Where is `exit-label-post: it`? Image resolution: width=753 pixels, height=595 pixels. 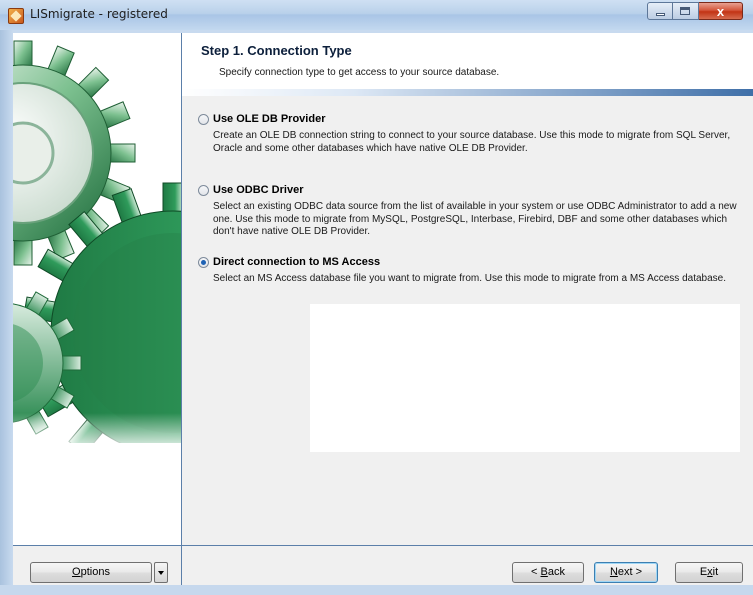 exit-label-post: it is located at coordinates (715, 572).